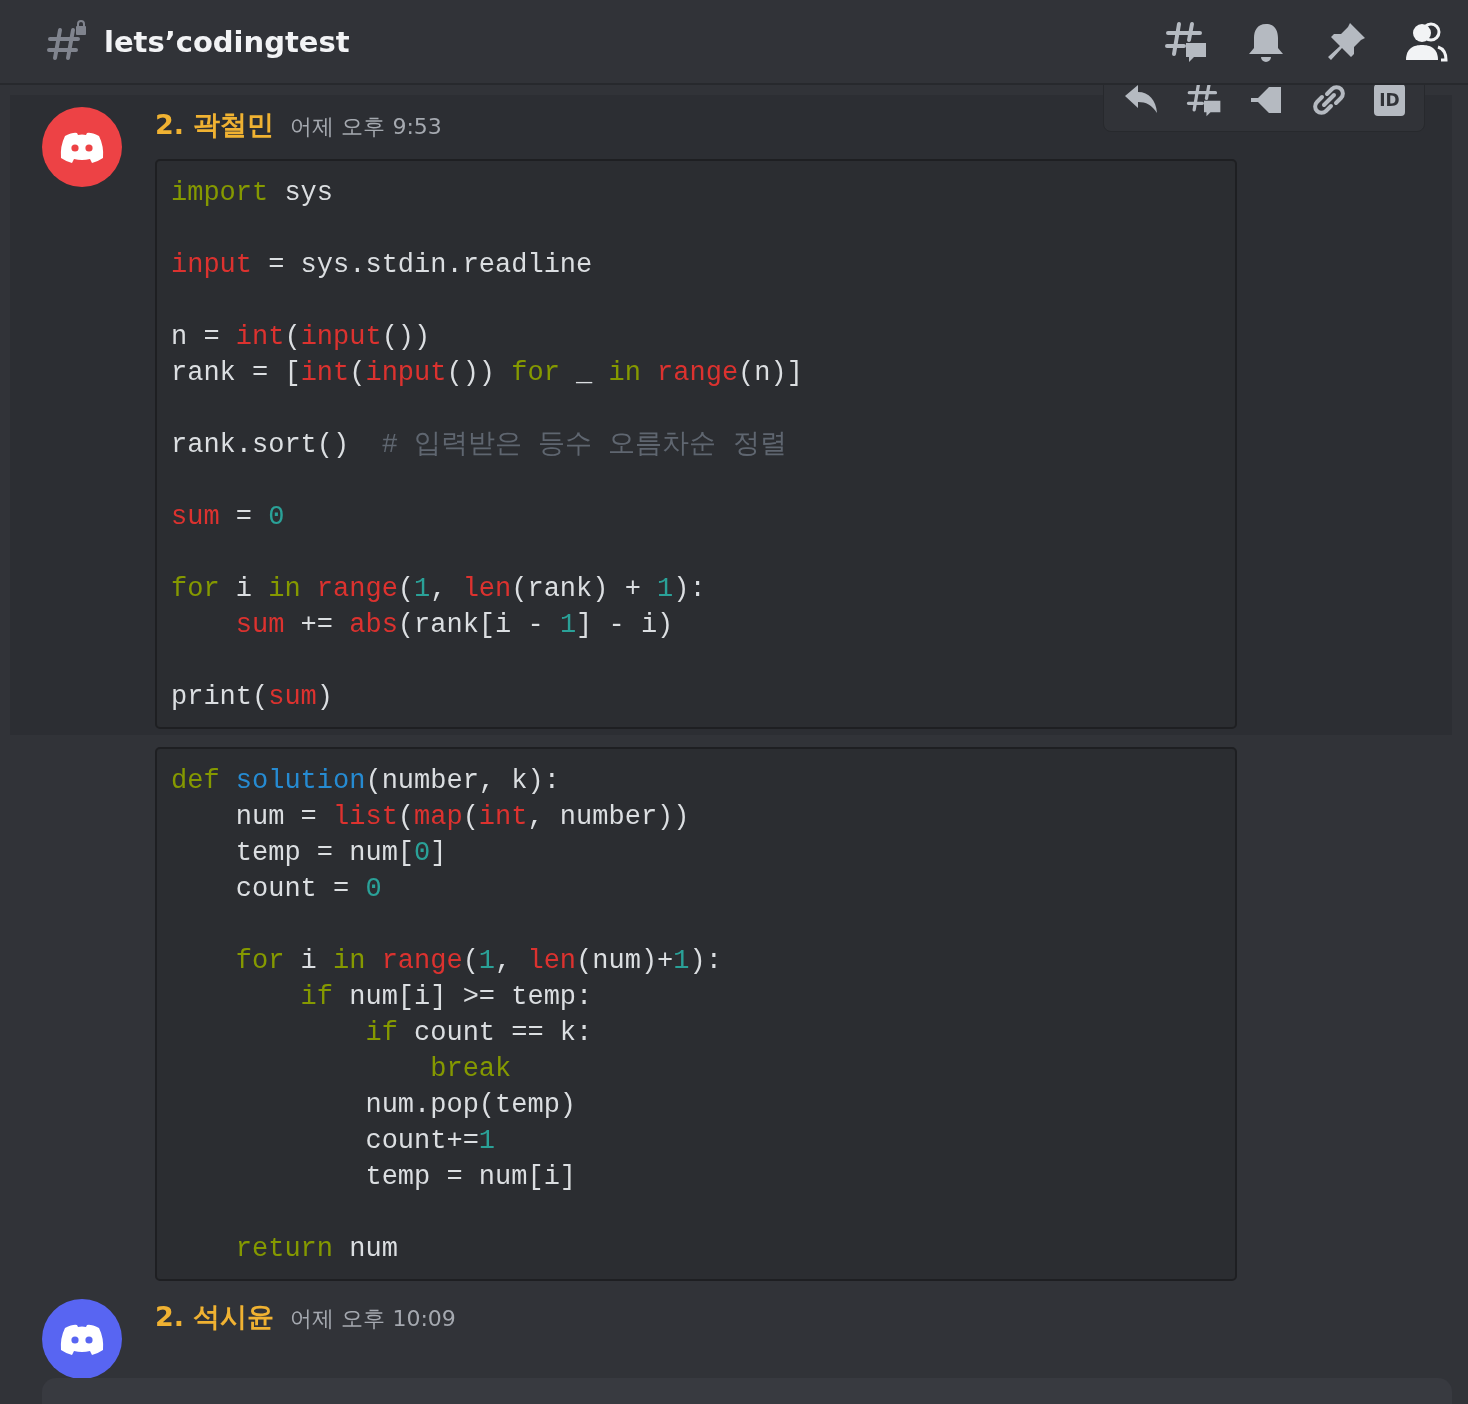 Image resolution: width=1468 pixels, height=1404 pixels. What do you see at coordinates (478, 961) in the screenshot?
I see `code-line: for i in range(1, len(num)+1):` at bounding box center [478, 961].